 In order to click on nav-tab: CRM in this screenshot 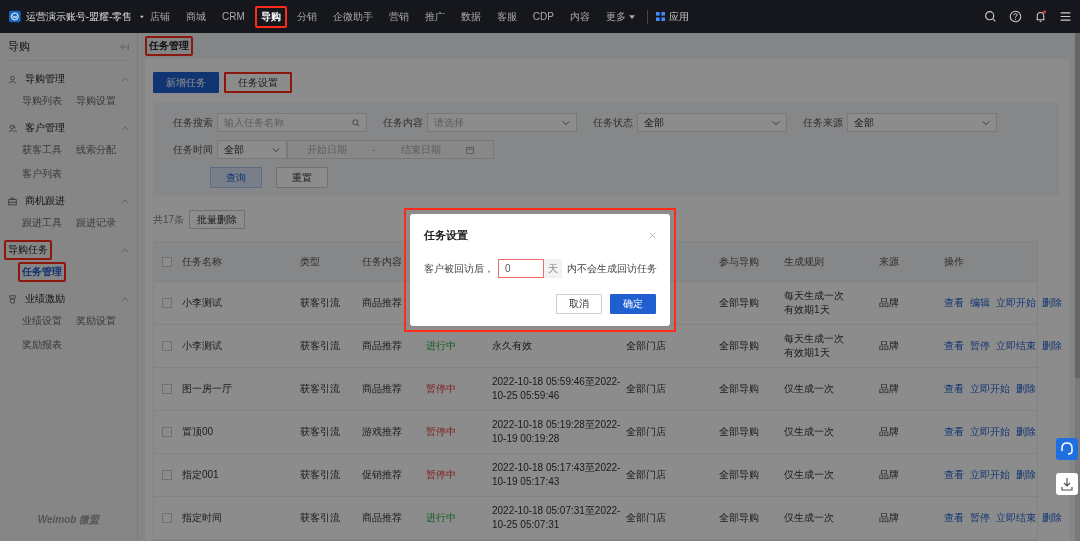, I will do `click(233, 16)`.